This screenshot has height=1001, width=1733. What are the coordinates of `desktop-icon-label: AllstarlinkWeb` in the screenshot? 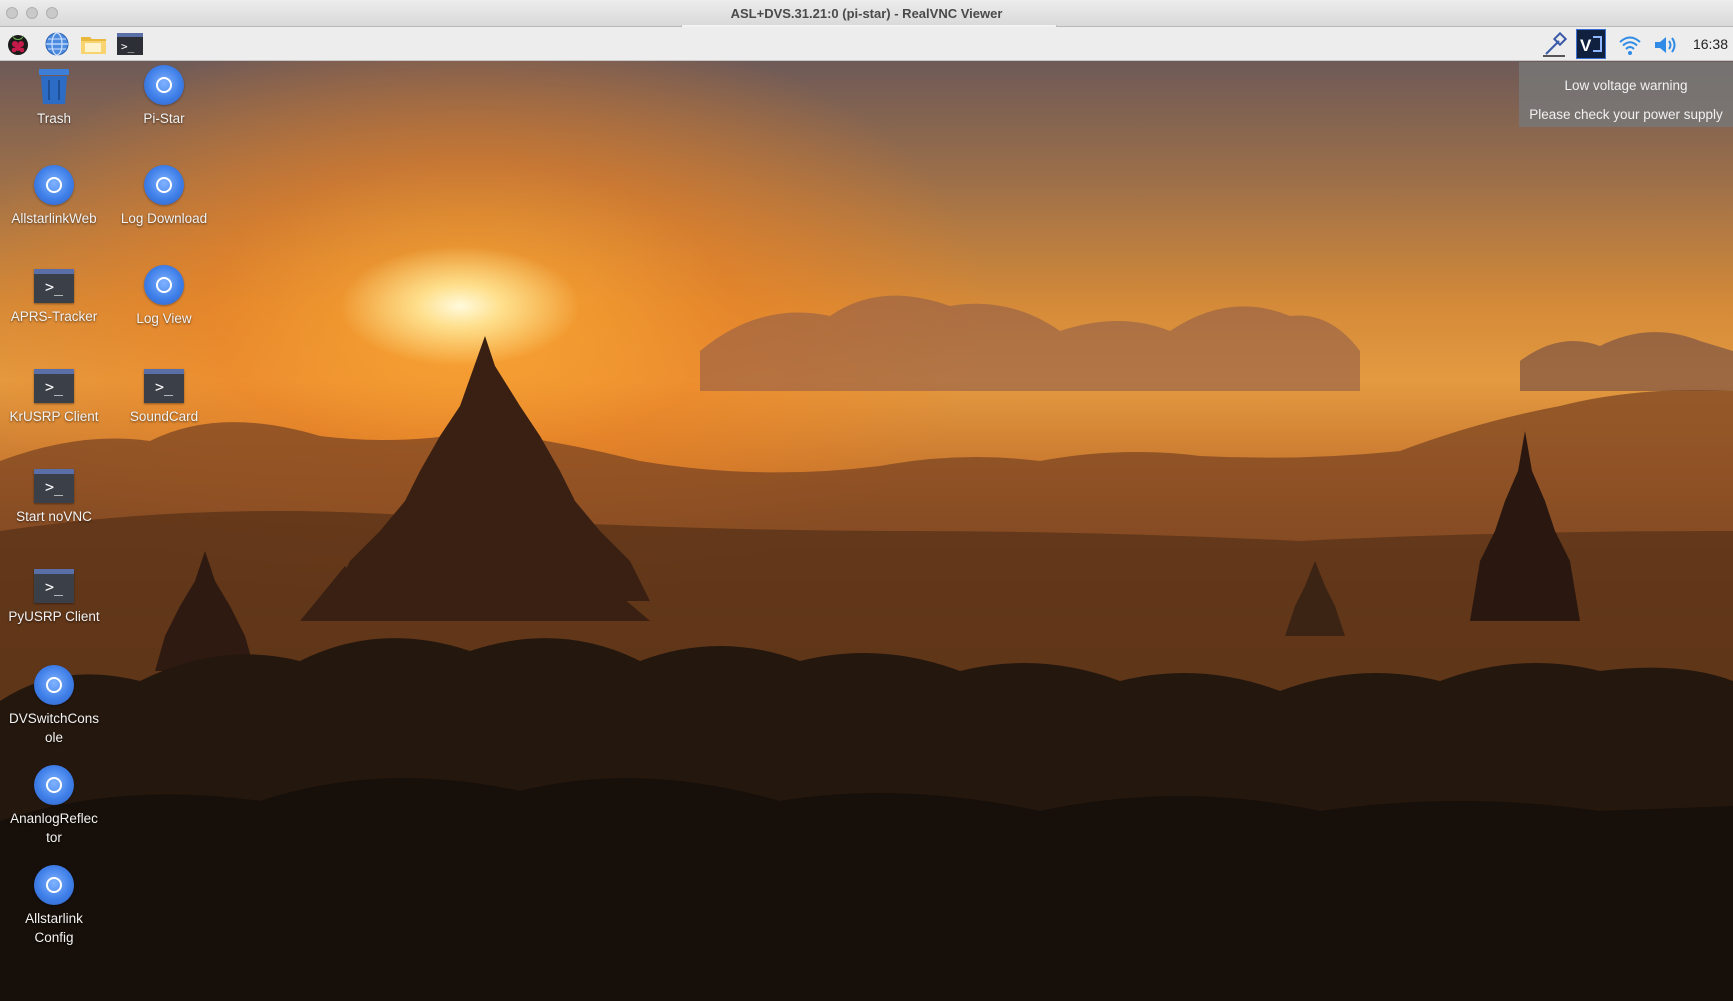 It's located at (54, 218).